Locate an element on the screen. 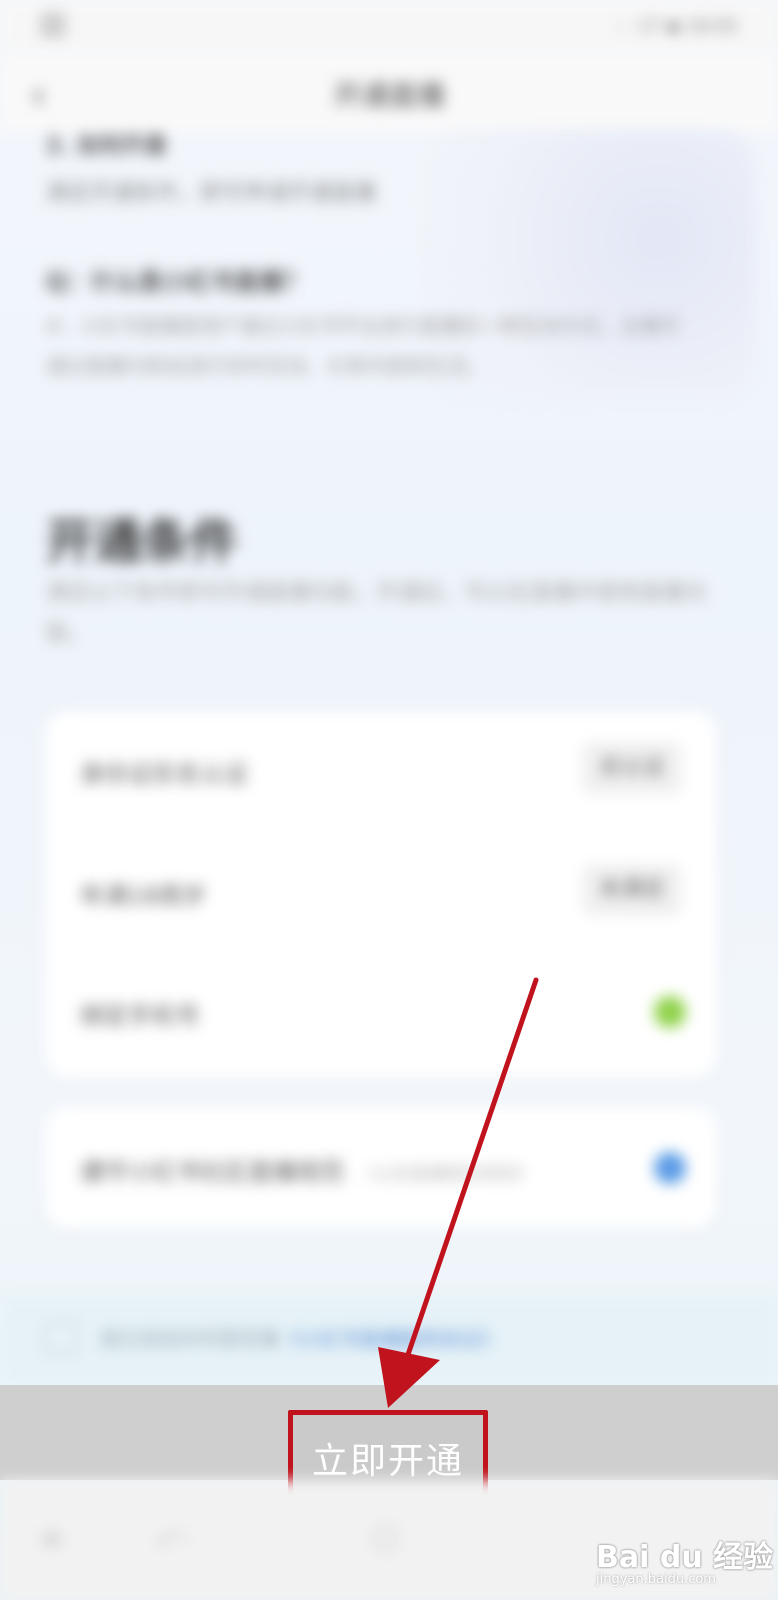  rules-card: 遵守小红书社区直播规范 （以及直播相关规则） is located at coordinates (381, 1168).